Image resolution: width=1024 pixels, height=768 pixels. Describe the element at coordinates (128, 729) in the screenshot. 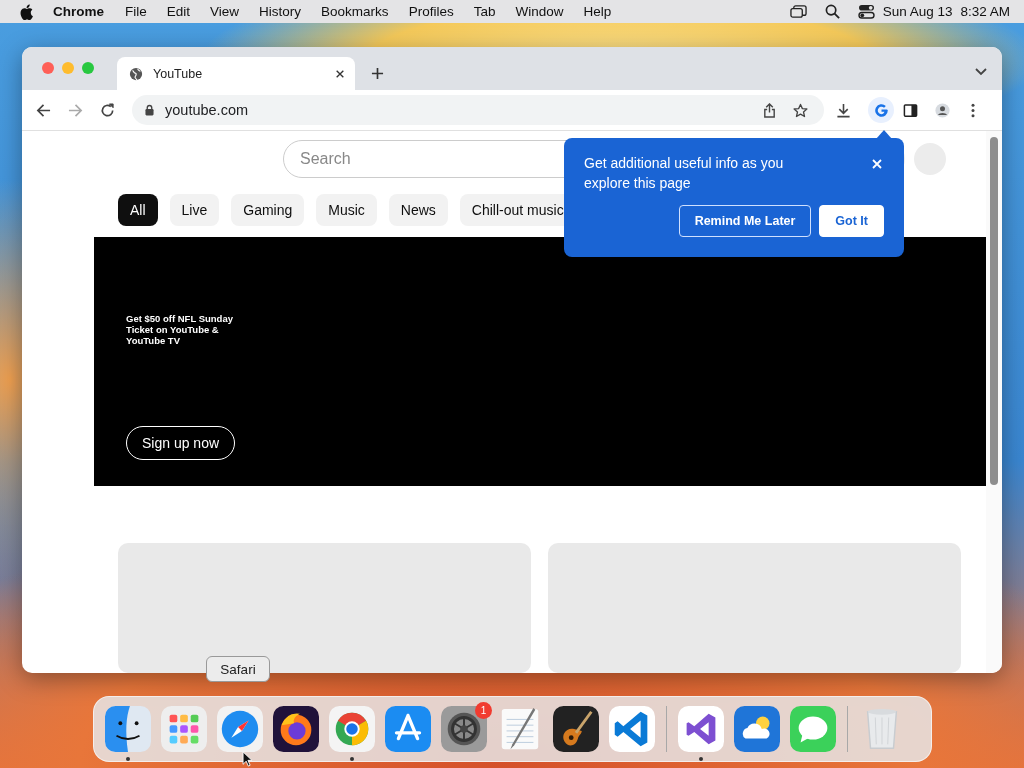

I see `smiling-face-icon` at that location.